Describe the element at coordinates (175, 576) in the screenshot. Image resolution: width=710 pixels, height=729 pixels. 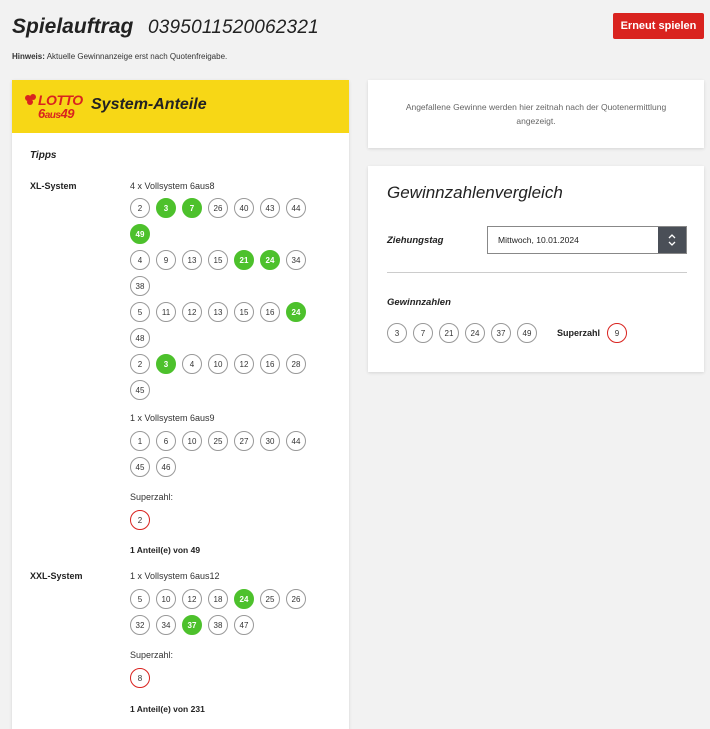
I see `xxl-system-desc: 1 x Vollsystem 6aus12` at that location.